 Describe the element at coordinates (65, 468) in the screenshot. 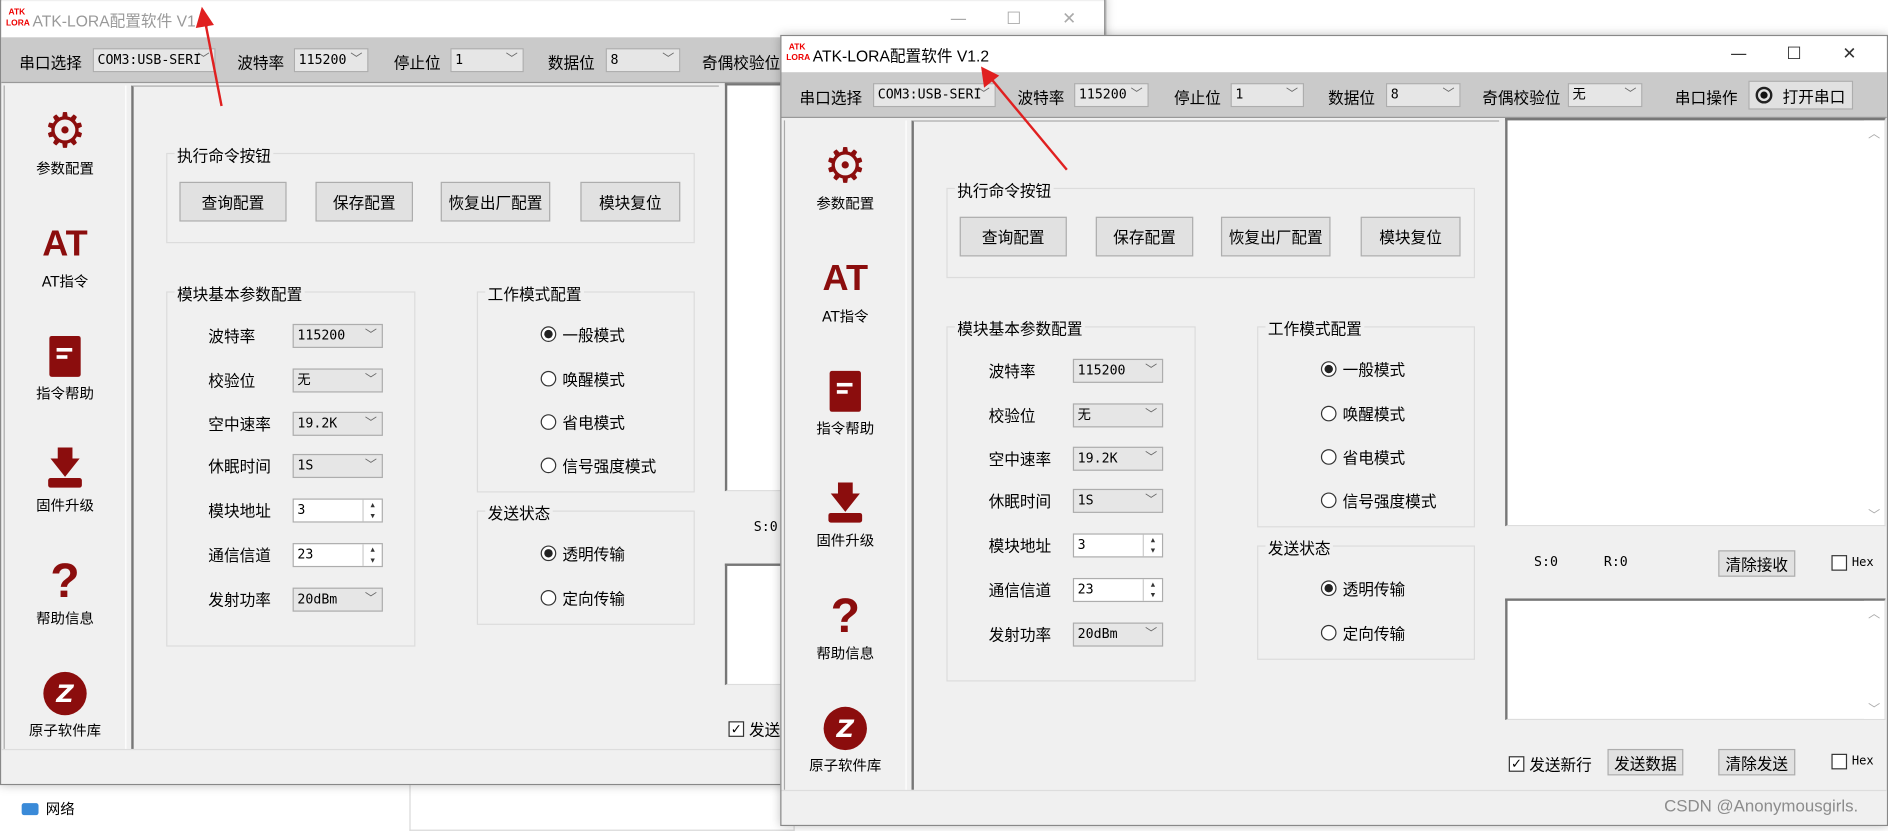

I see `download-icon: 🡇` at that location.